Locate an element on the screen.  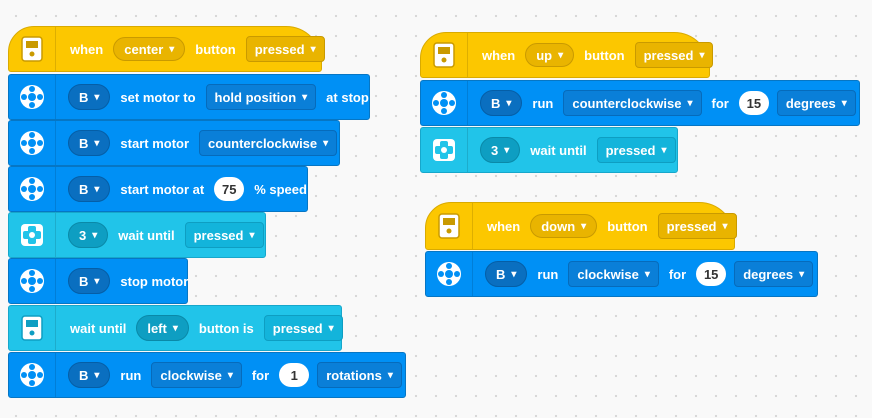
speed-input: 75 is located at coordinates (229, 189).